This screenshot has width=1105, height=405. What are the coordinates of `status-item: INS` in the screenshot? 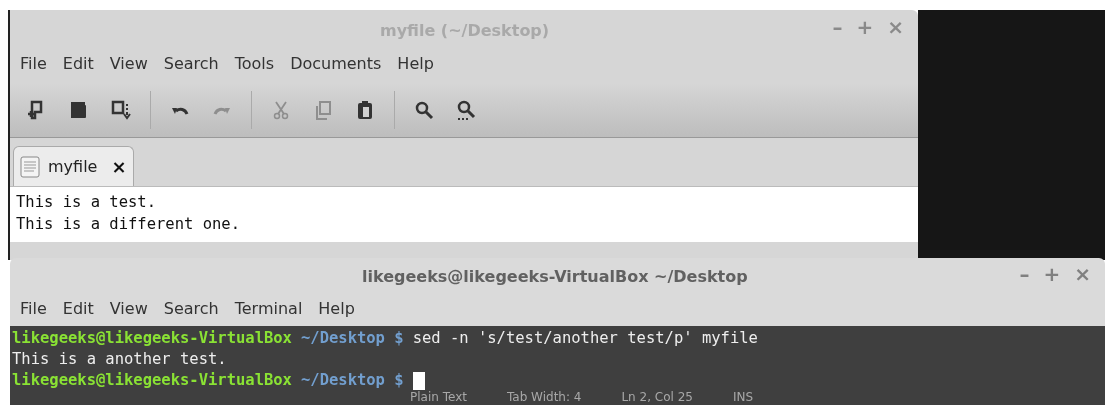 It's located at (743, 397).